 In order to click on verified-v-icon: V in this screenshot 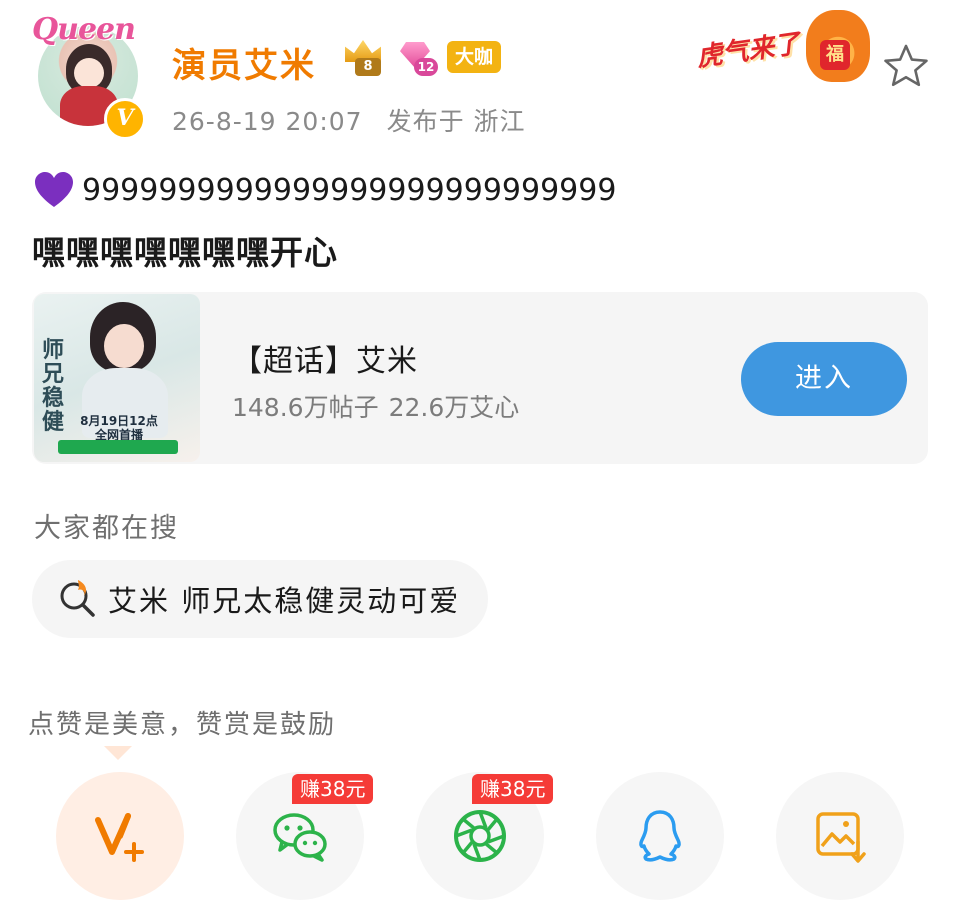, I will do `click(125, 119)`.